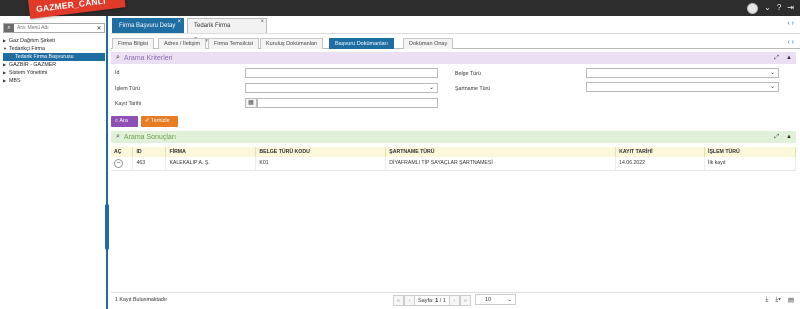 Image resolution: width=800 pixels, height=309 pixels. What do you see at coordinates (682, 73) in the screenshot?
I see `belge-turu-select: ⌄` at bounding box center [682, 73].